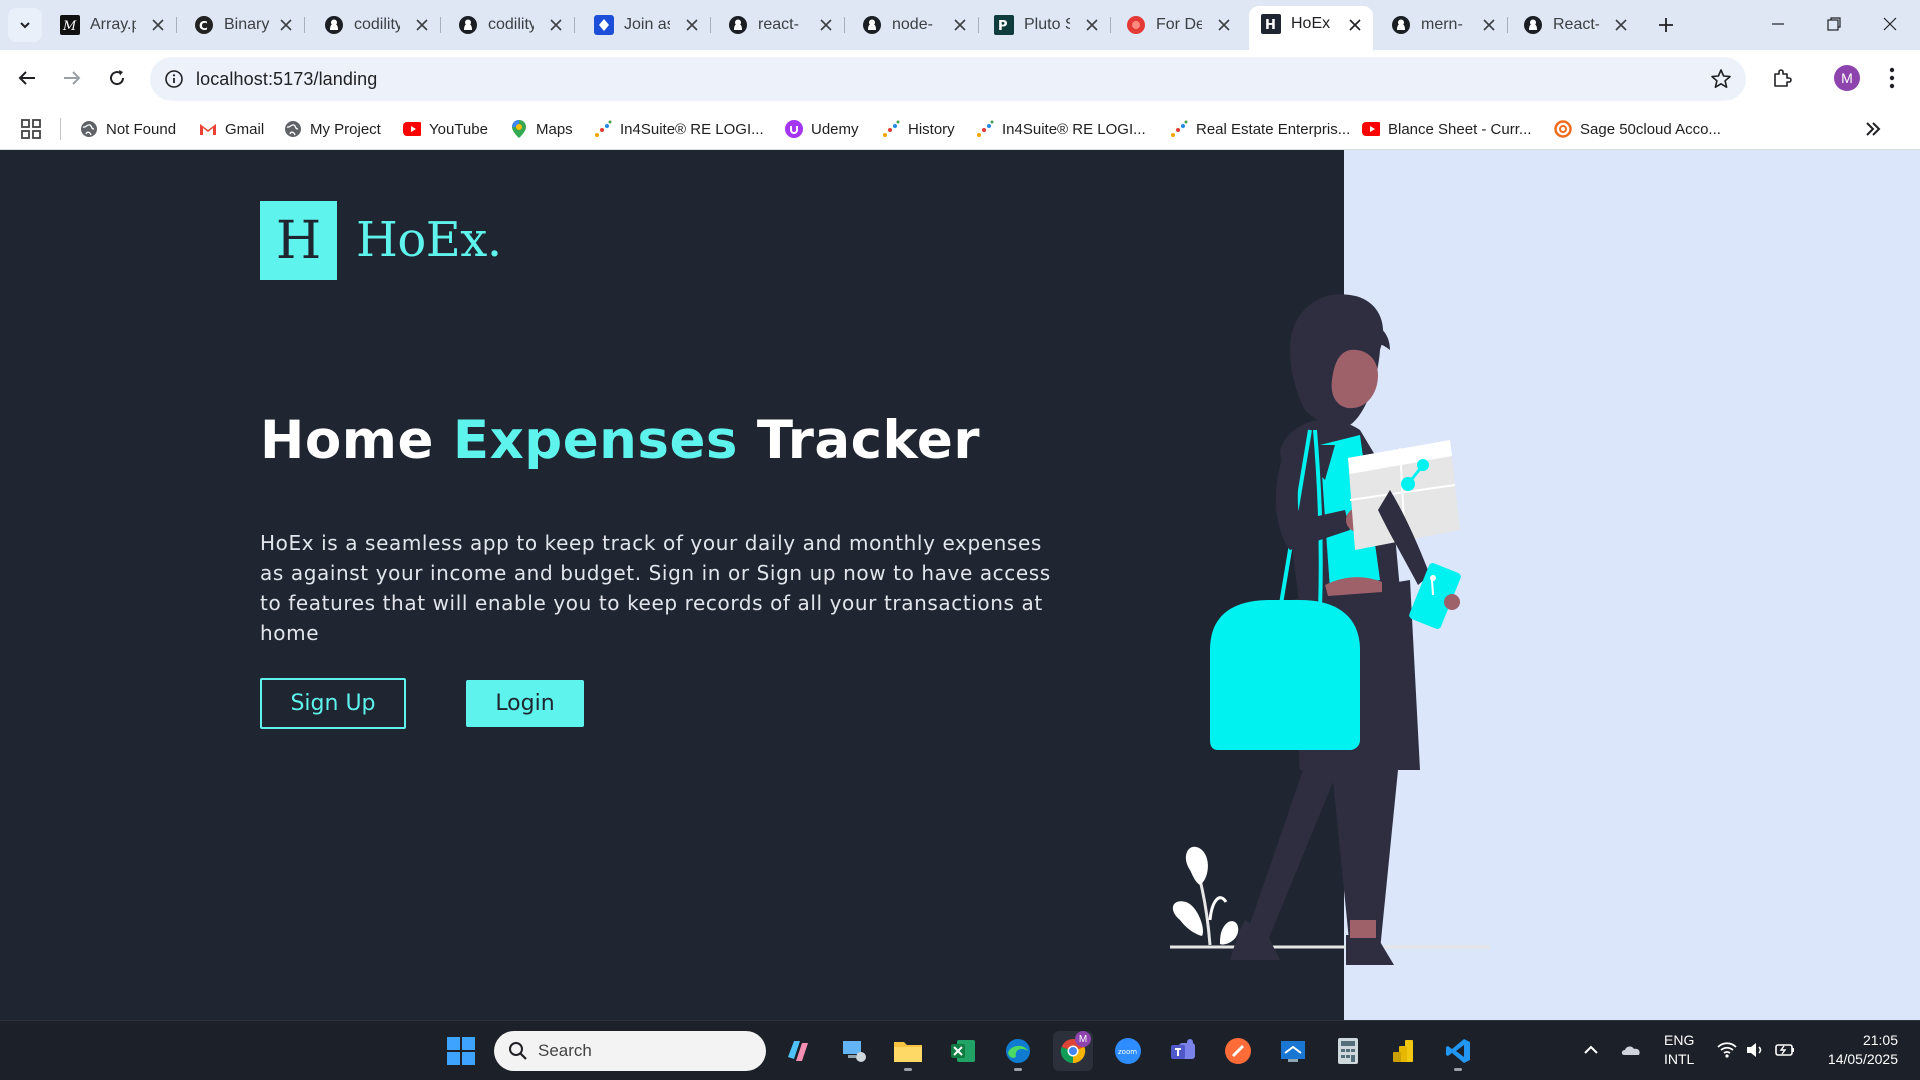  Describe the element at coordinates (1755, 1050) in the screenshot. I see `volume-icon` at that location.